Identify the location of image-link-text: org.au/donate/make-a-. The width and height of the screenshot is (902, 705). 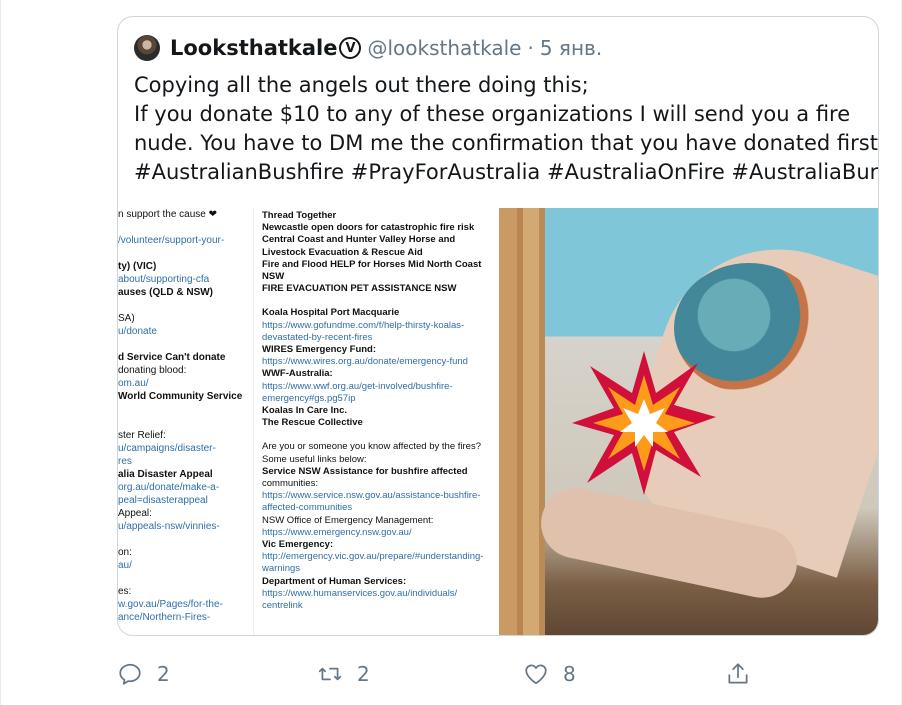
(169, 487).